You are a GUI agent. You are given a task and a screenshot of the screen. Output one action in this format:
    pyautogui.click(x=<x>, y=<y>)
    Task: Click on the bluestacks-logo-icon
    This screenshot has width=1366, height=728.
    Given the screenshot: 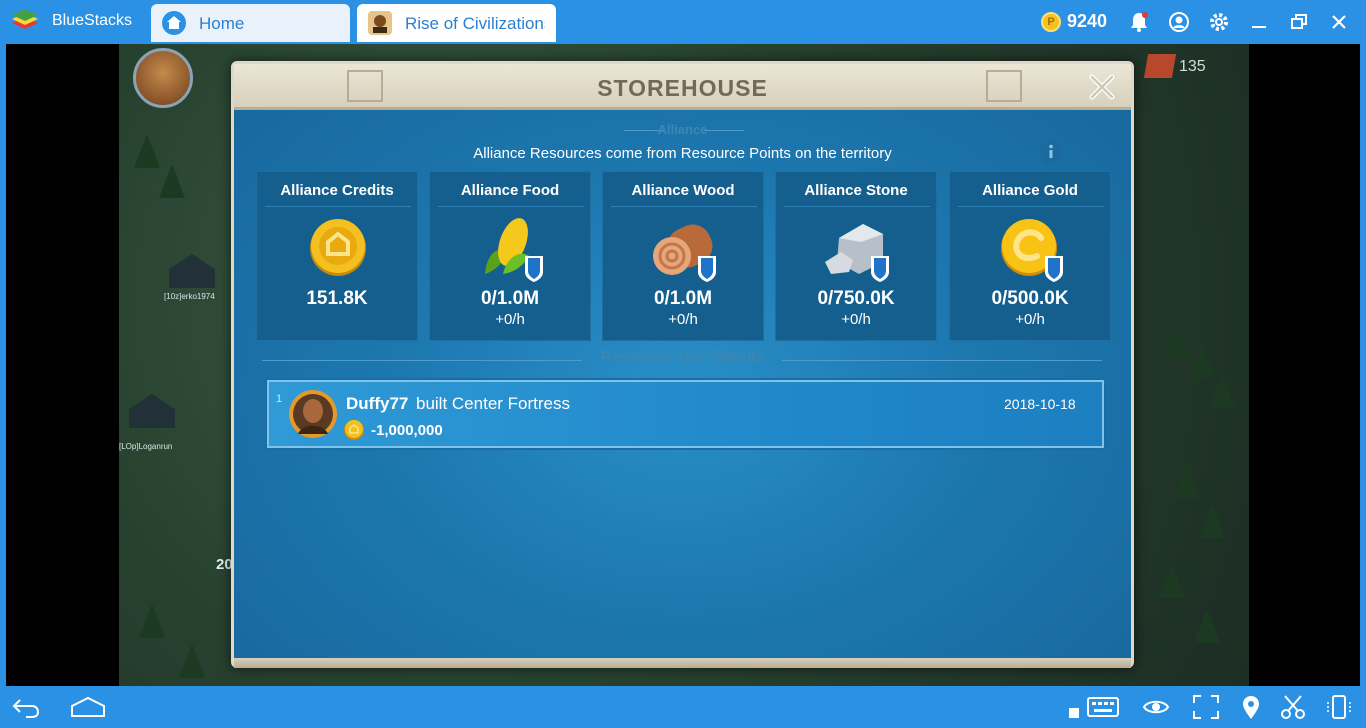 What is the action you would take?
    pyautogui.click(x=25, y=19)
    